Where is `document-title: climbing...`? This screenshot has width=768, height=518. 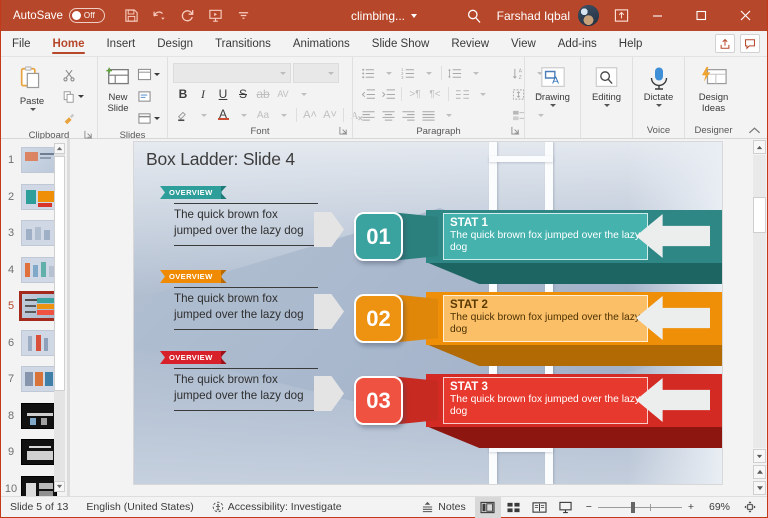 document-title: climbing... is located at coordinates (378, 16).